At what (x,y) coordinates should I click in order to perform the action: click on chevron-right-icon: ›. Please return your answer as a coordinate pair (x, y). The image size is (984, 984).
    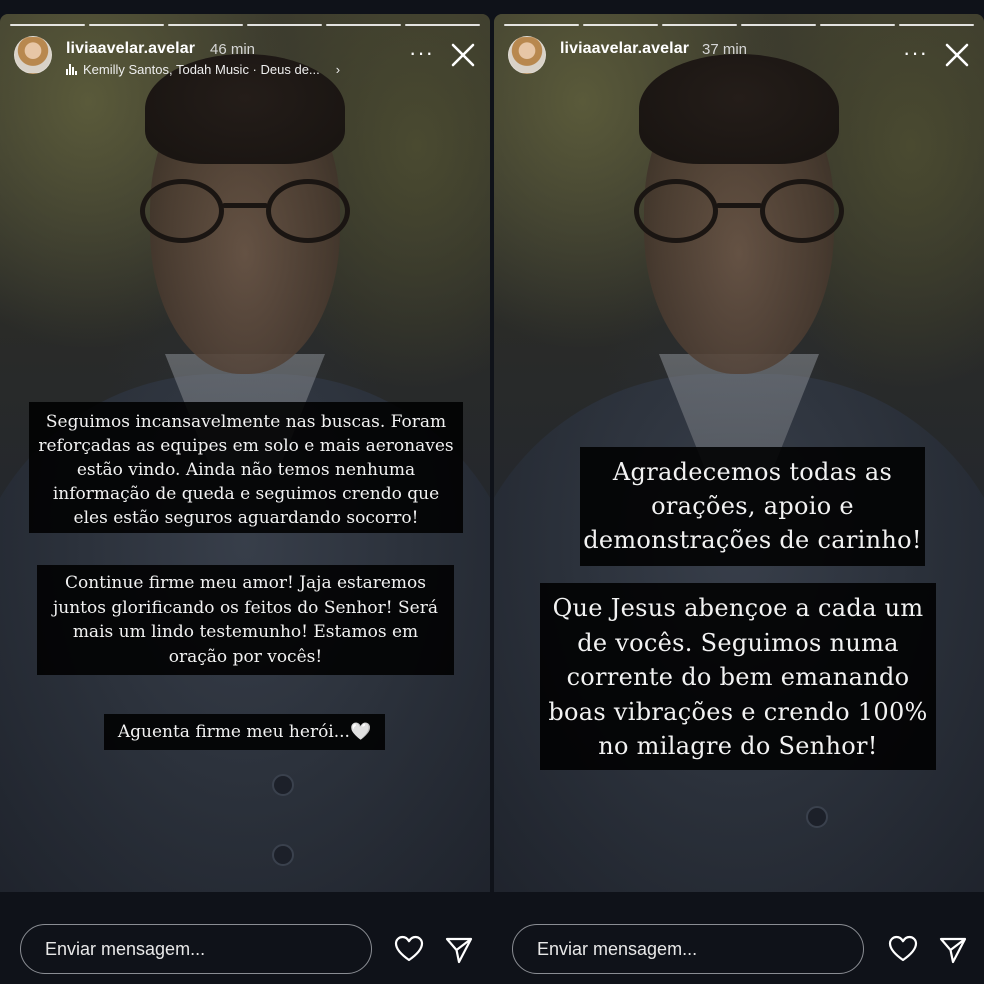
    Looking at the image, I should click on (338, 69).